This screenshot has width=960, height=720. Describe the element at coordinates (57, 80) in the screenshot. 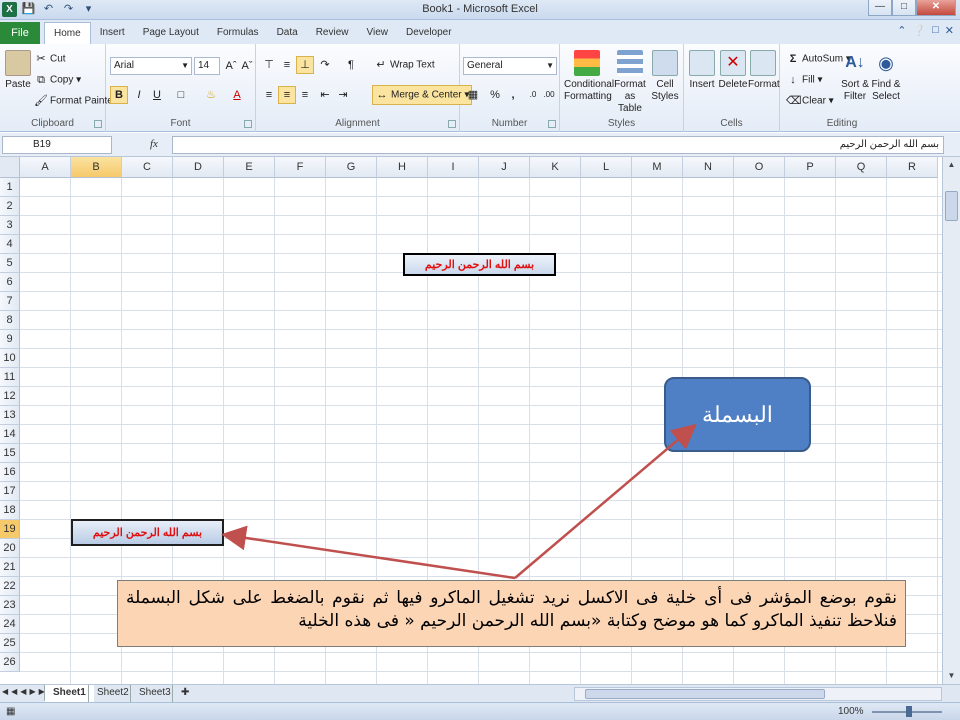

I see `copy-button: ⧉ Copy ▾` at that location.